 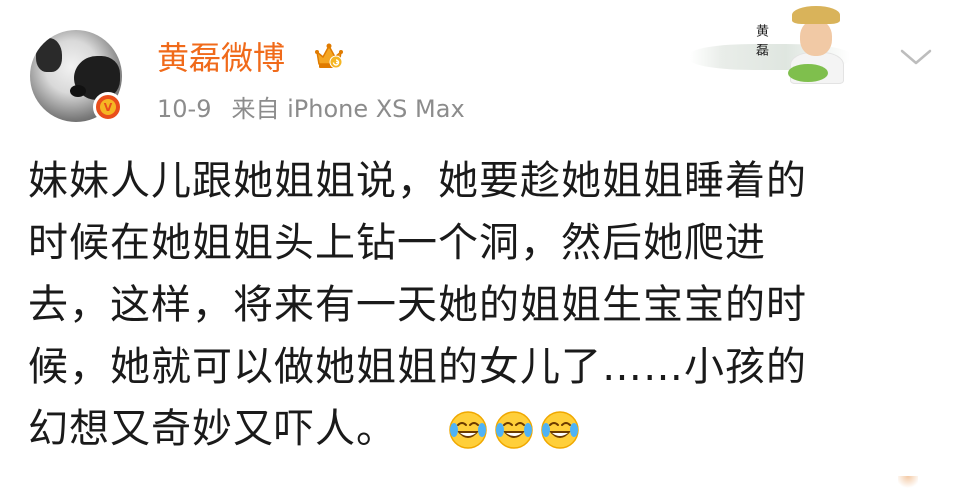 What do you see at coordinates (908, 483) in the screenshot?
I see `corner-decoration` at bounding box center [908, 483].